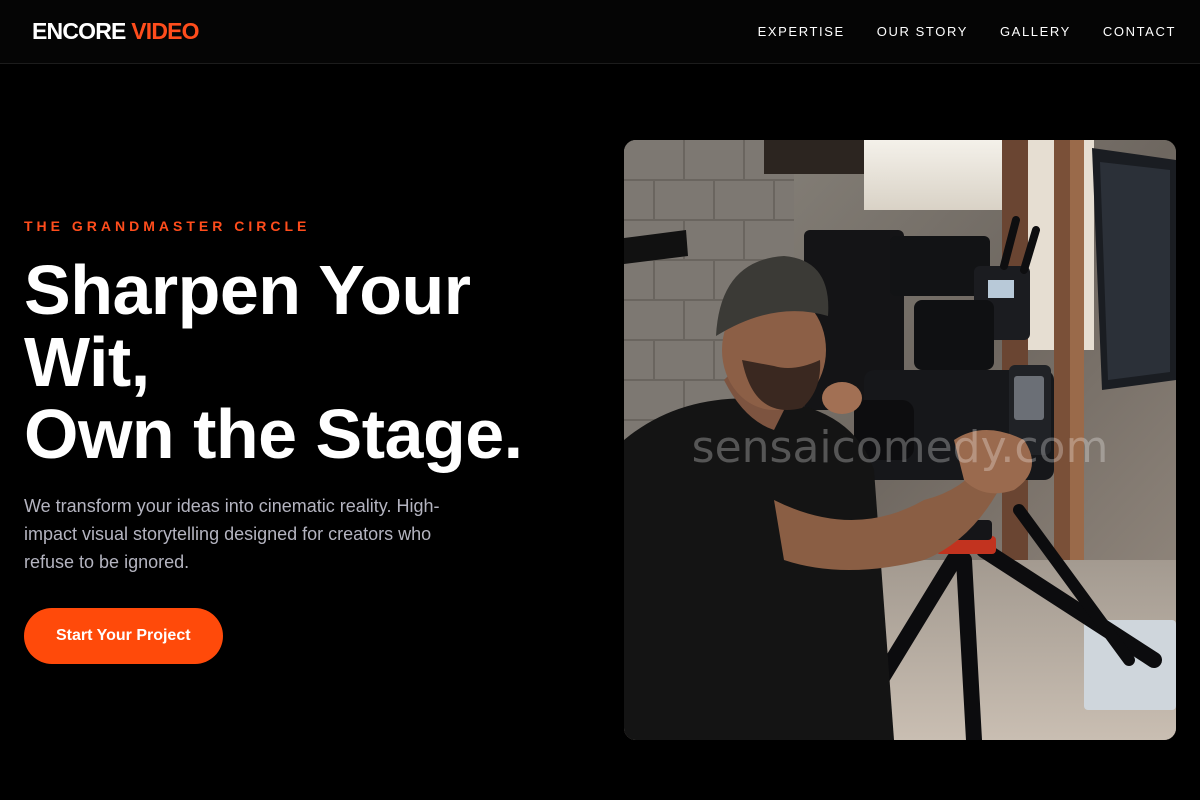  I want to click on nav-link-our-story: OUR STORY, so click(922, 31).